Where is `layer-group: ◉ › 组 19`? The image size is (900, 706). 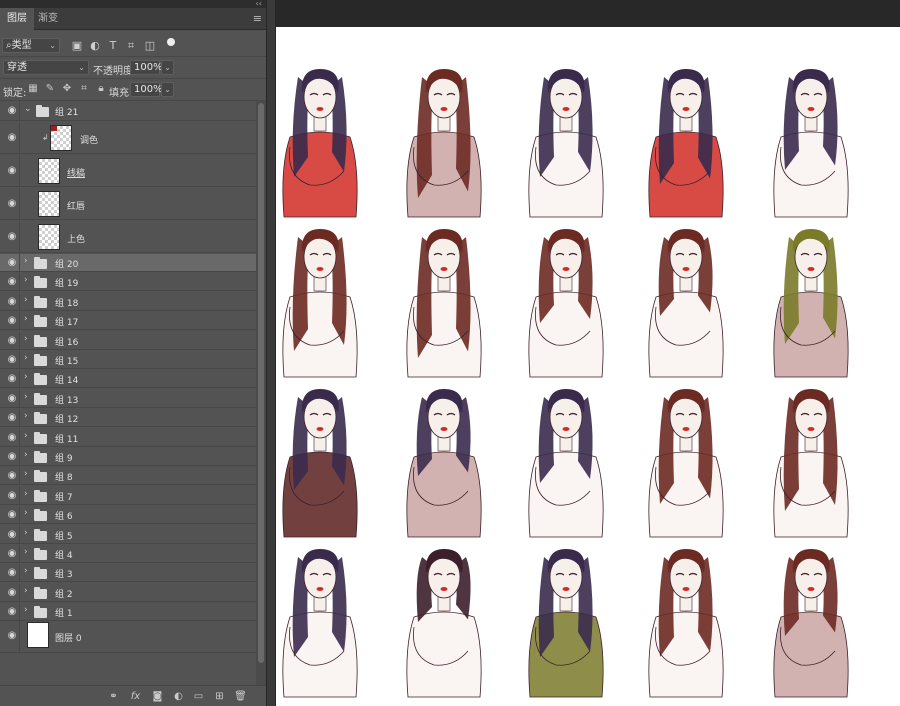 layer-group: ◉ › 组 19 is located at coordinates (133, 282).